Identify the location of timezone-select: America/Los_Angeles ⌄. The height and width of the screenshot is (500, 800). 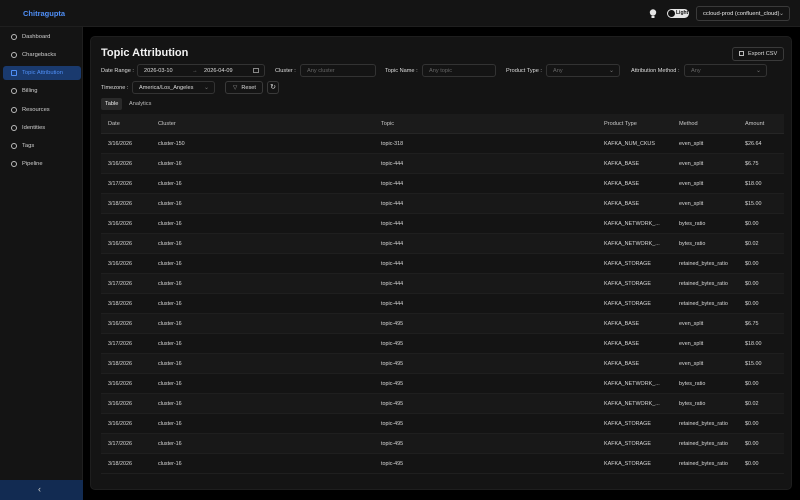
(173, 87).